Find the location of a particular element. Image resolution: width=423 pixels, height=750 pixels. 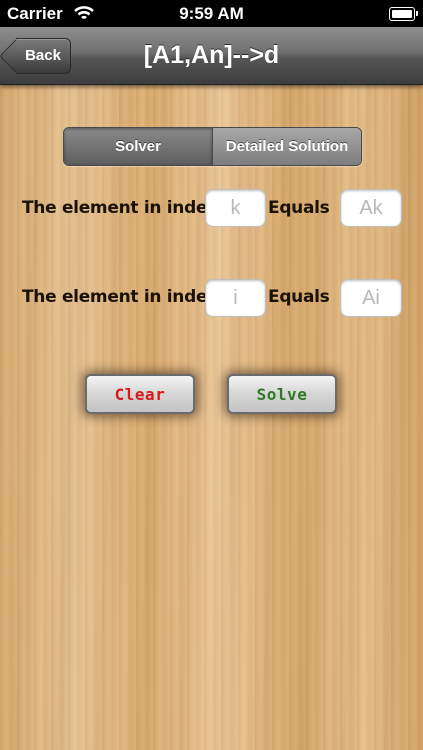

row2-index-placeholder: i is located at coordinates (235, 297).